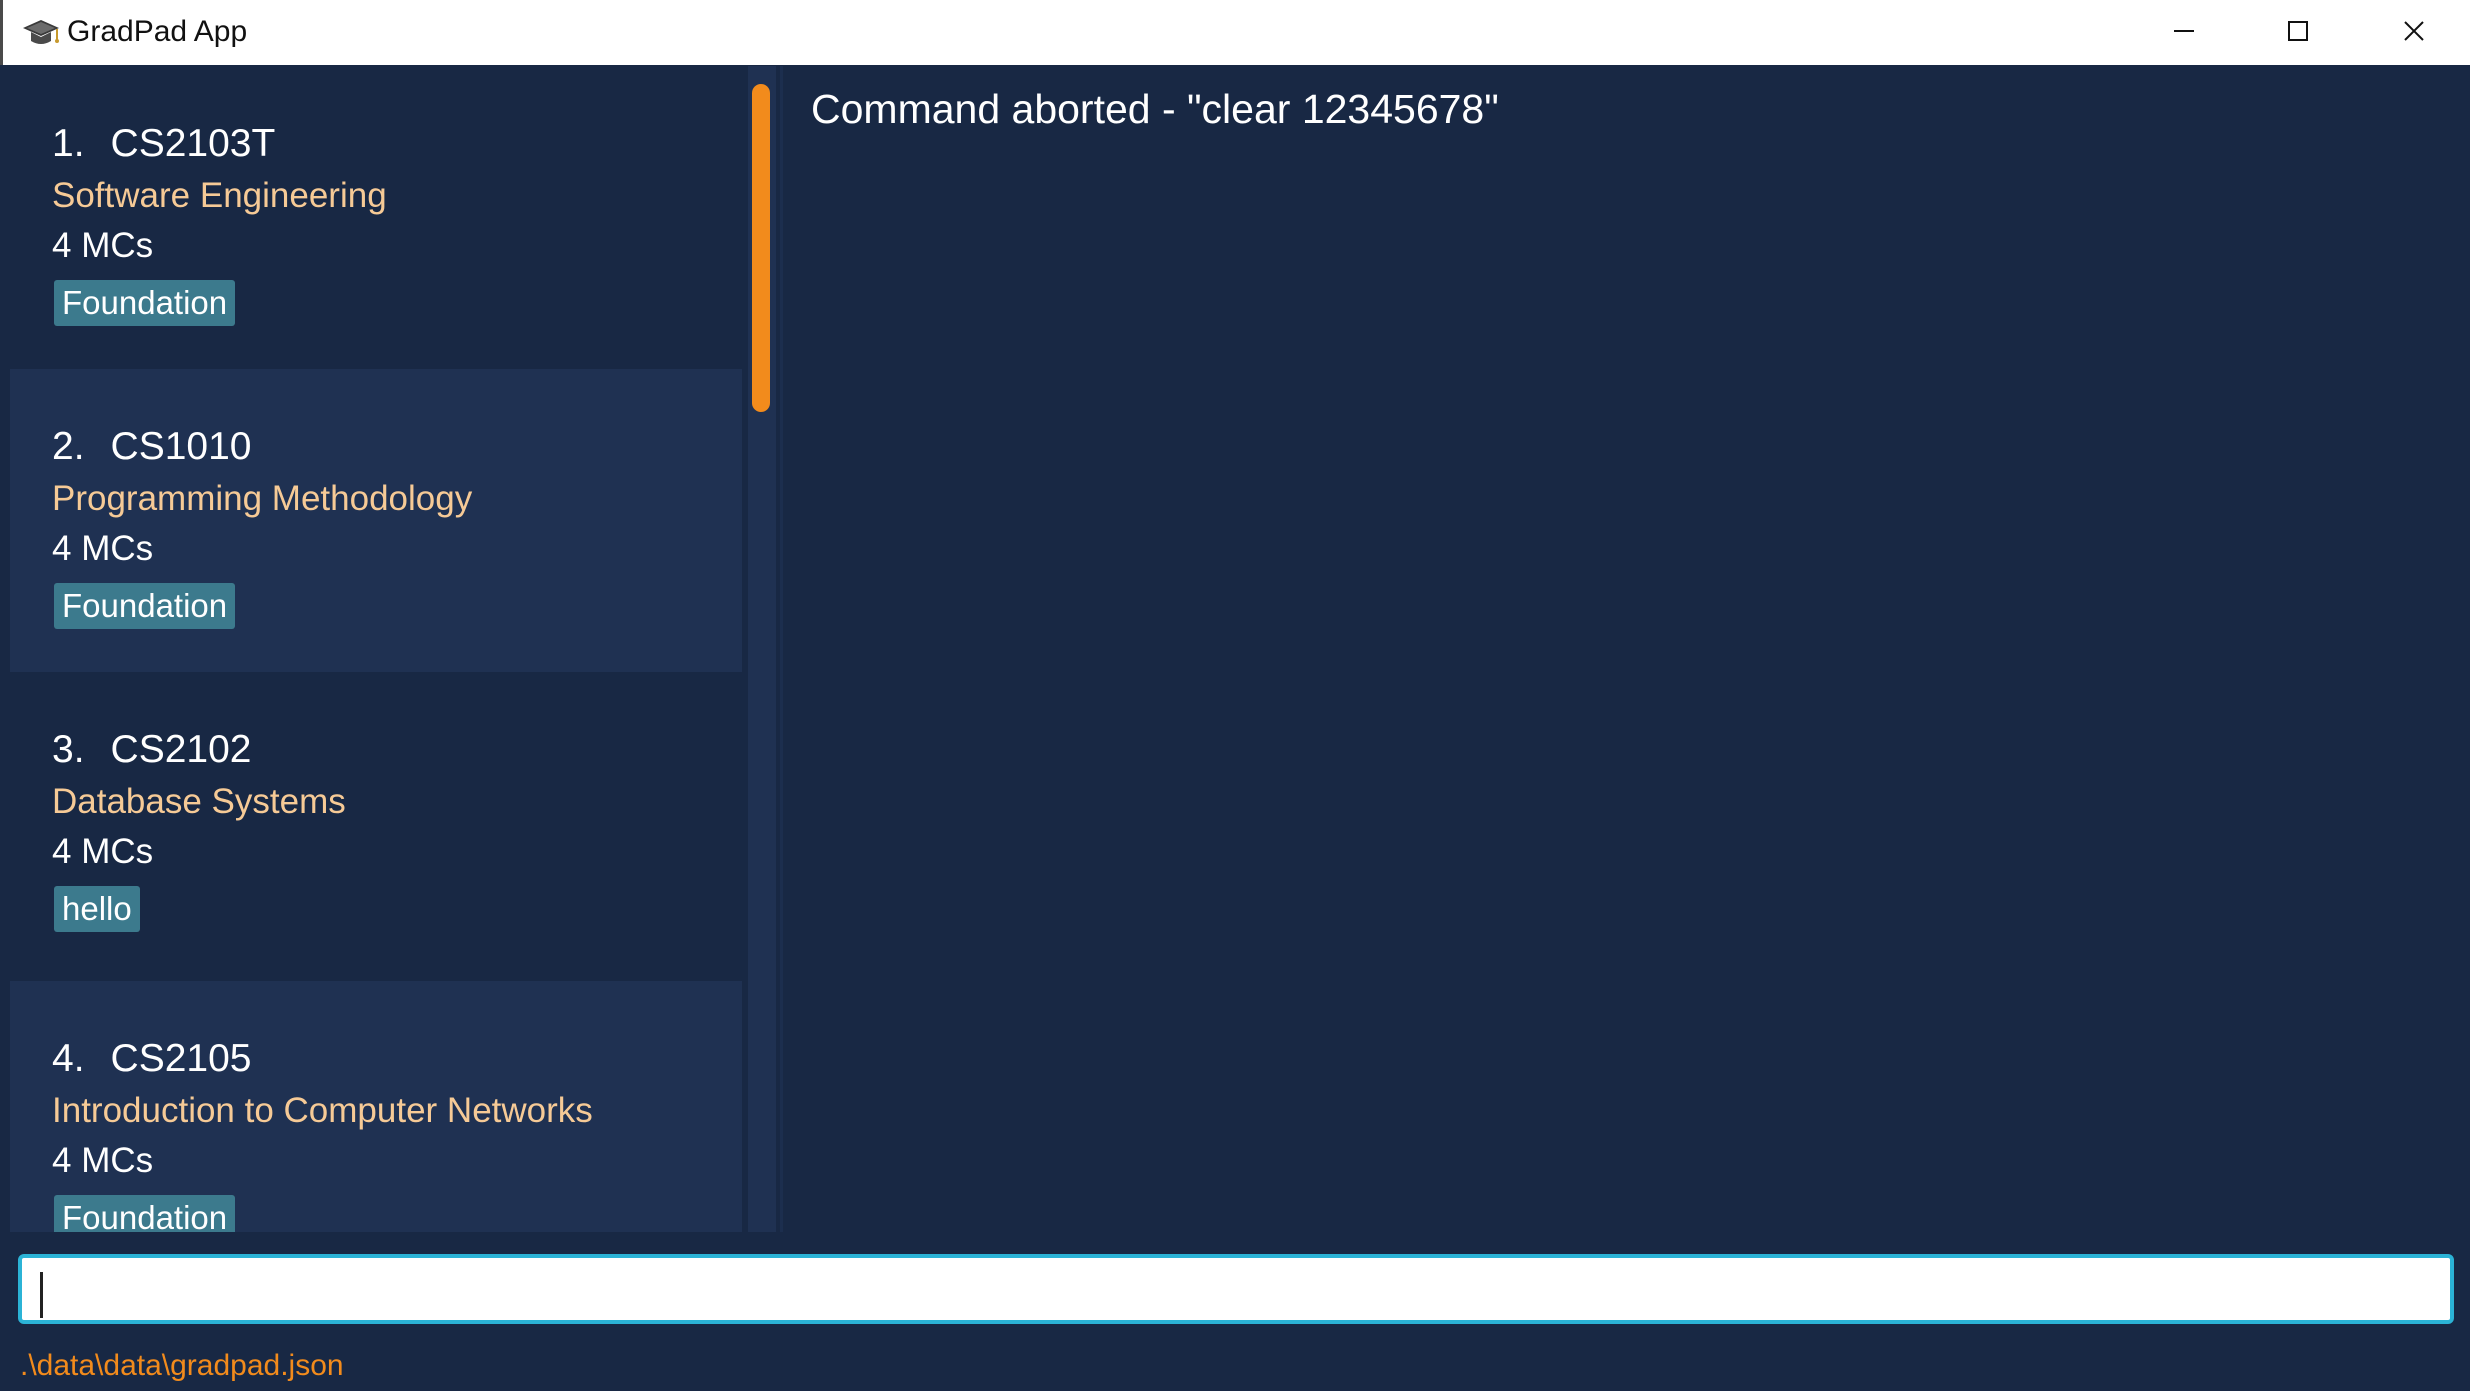 The image size is (2470, 1391). Describe the element at coordinates (193, 143) in the screenshot. I see `module-code: CS2103T` at that location.